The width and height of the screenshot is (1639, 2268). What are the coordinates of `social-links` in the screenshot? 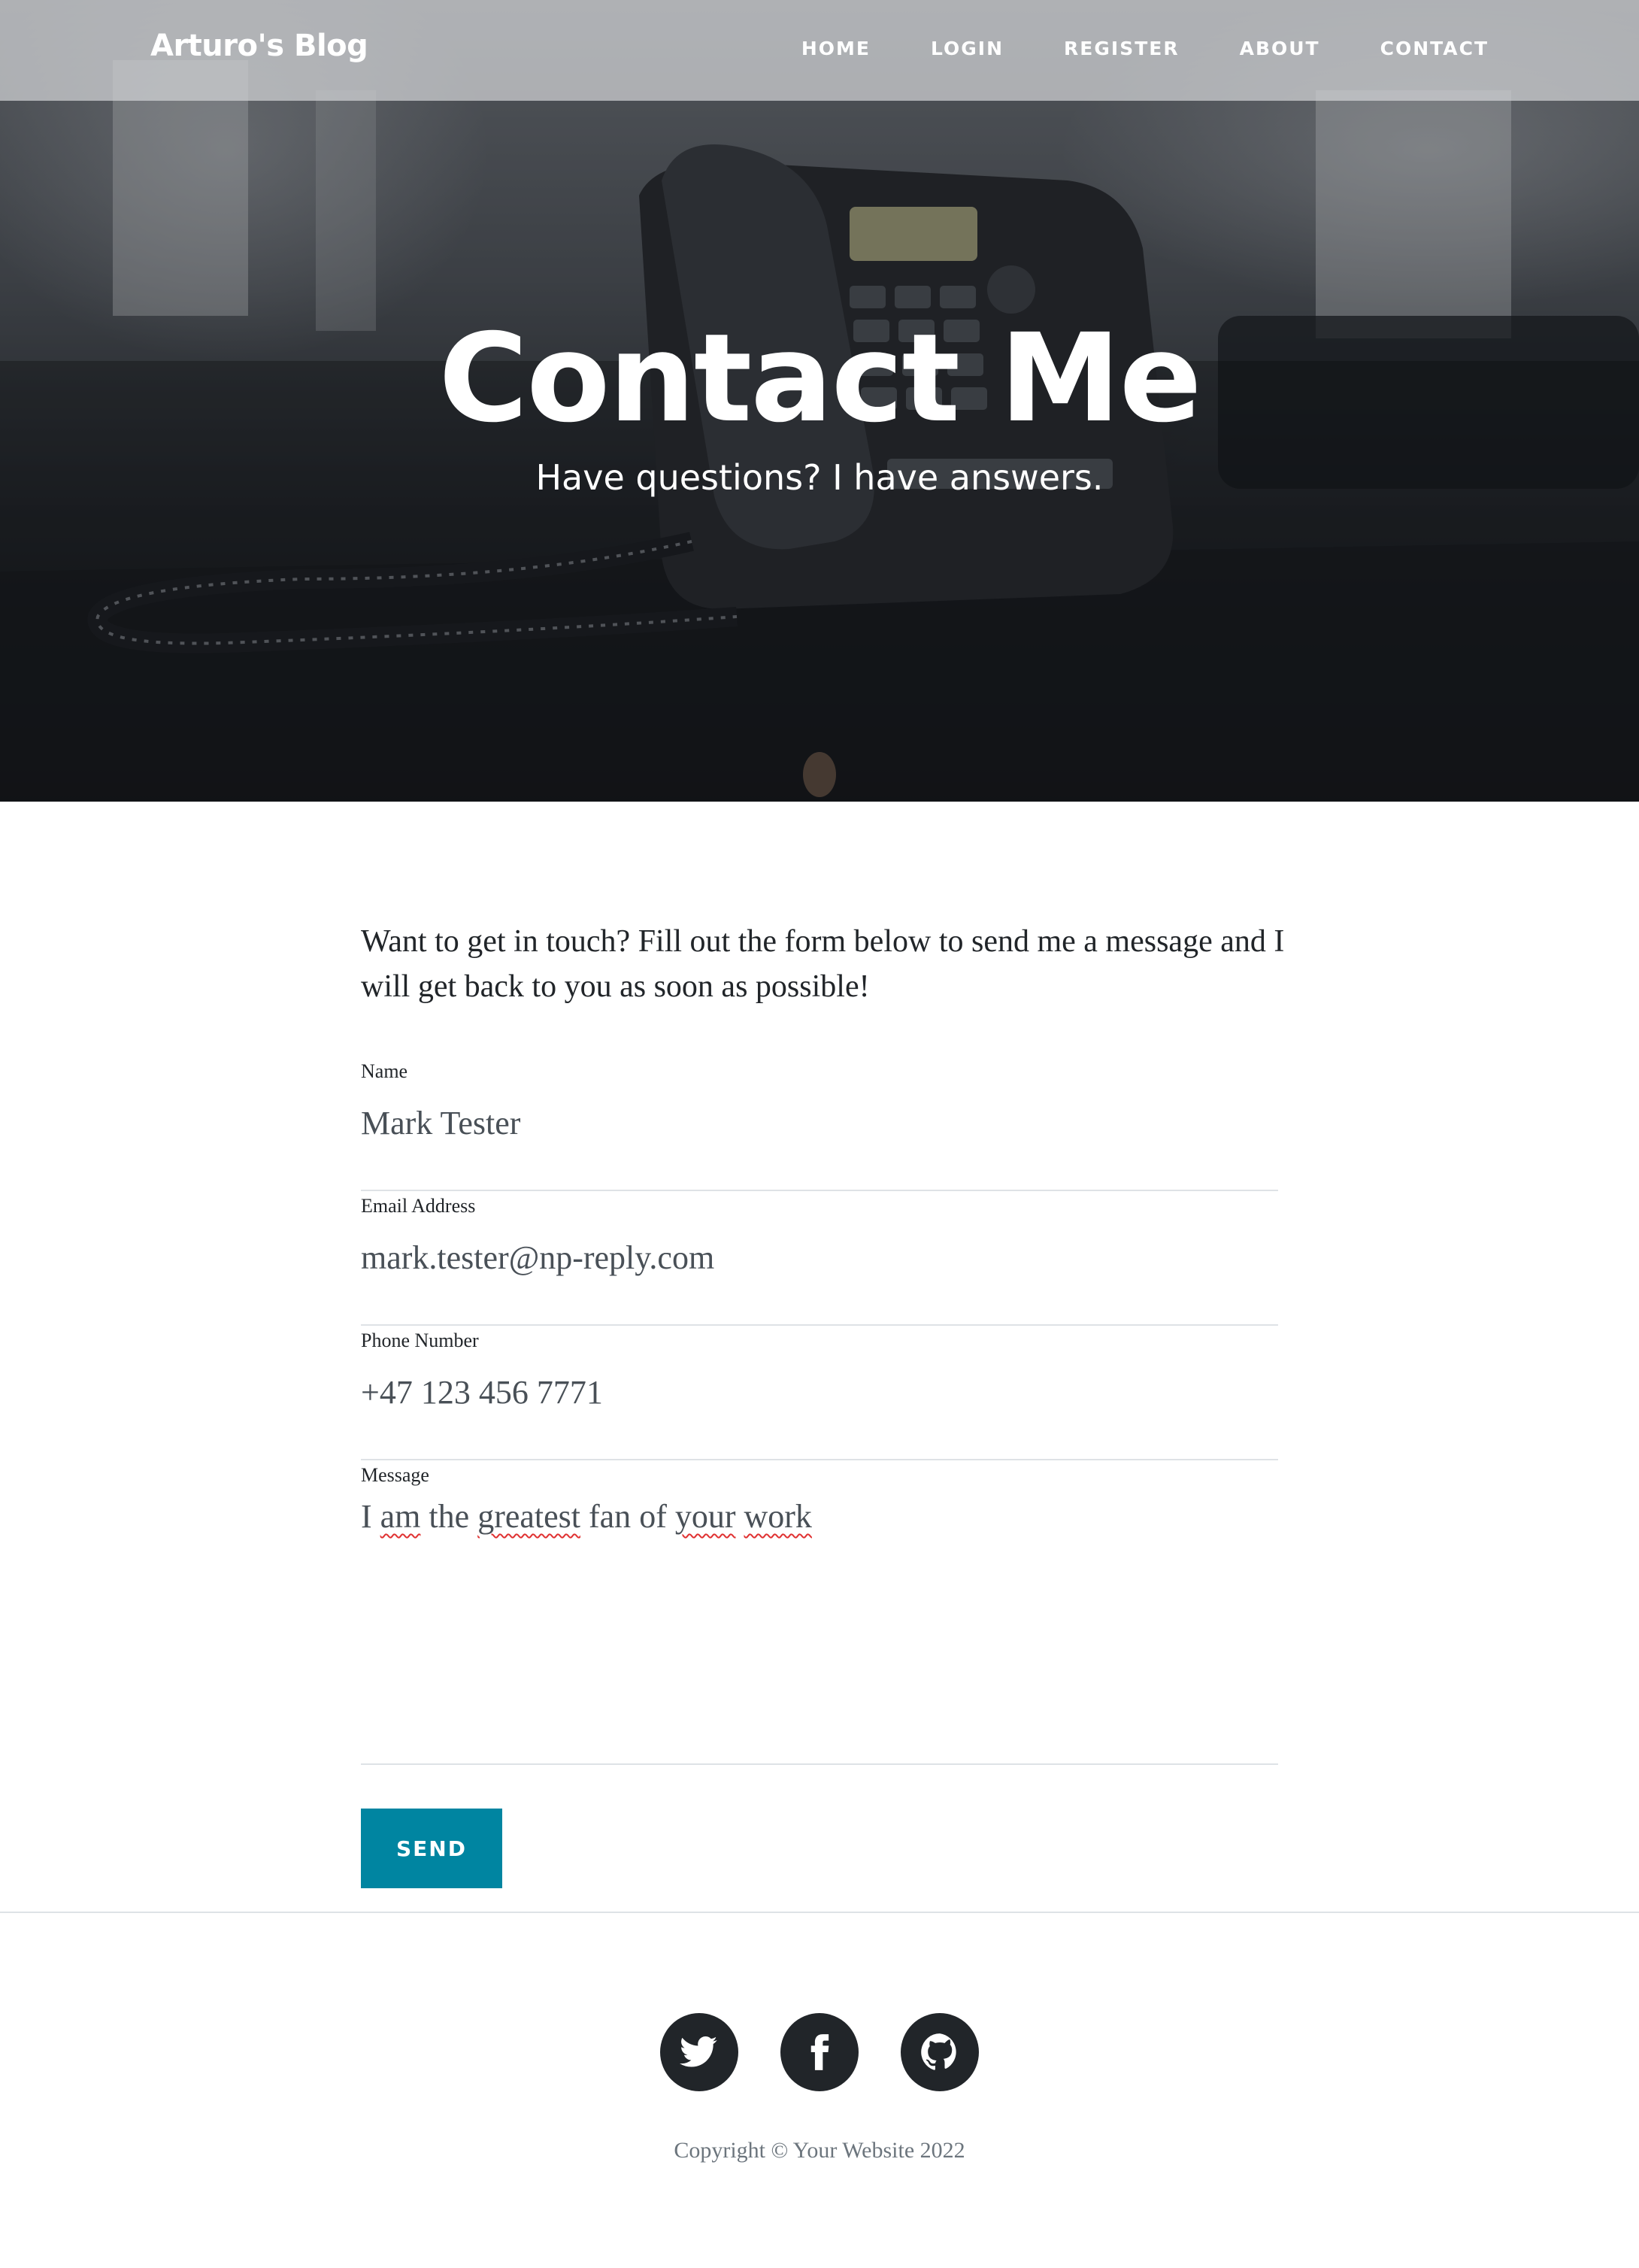 It's located at (819, 2052).